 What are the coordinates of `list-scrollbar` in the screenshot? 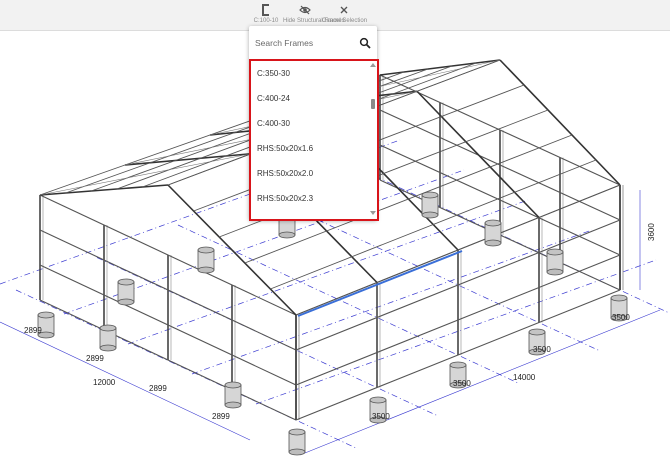 It's located at (373, 139).